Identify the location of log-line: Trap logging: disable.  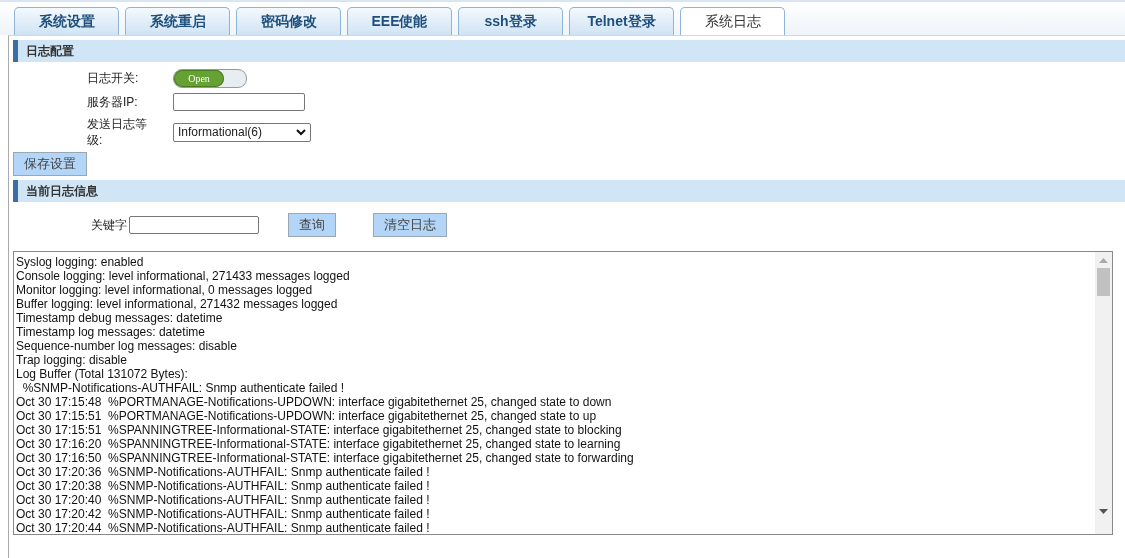
(72, 360).